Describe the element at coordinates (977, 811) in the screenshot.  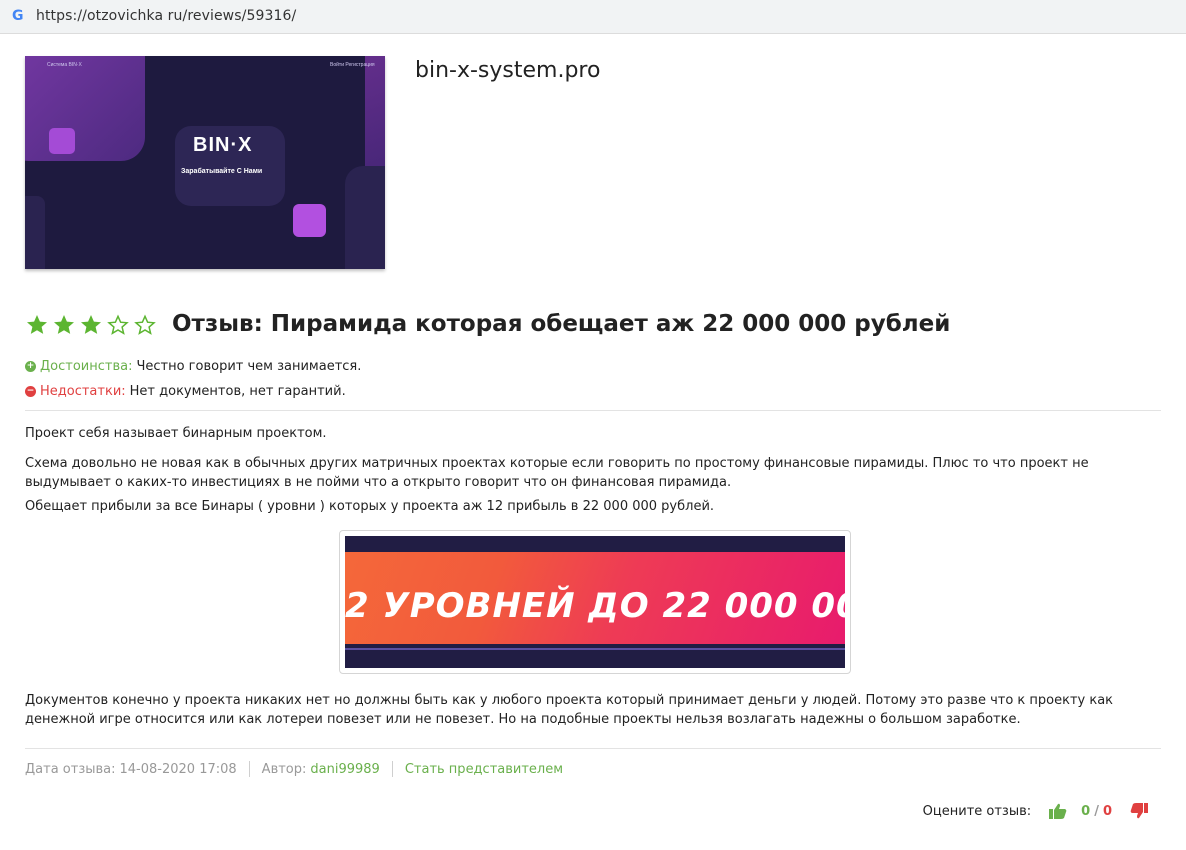
I see `rate-label: Оцените отзыв:` at that location.